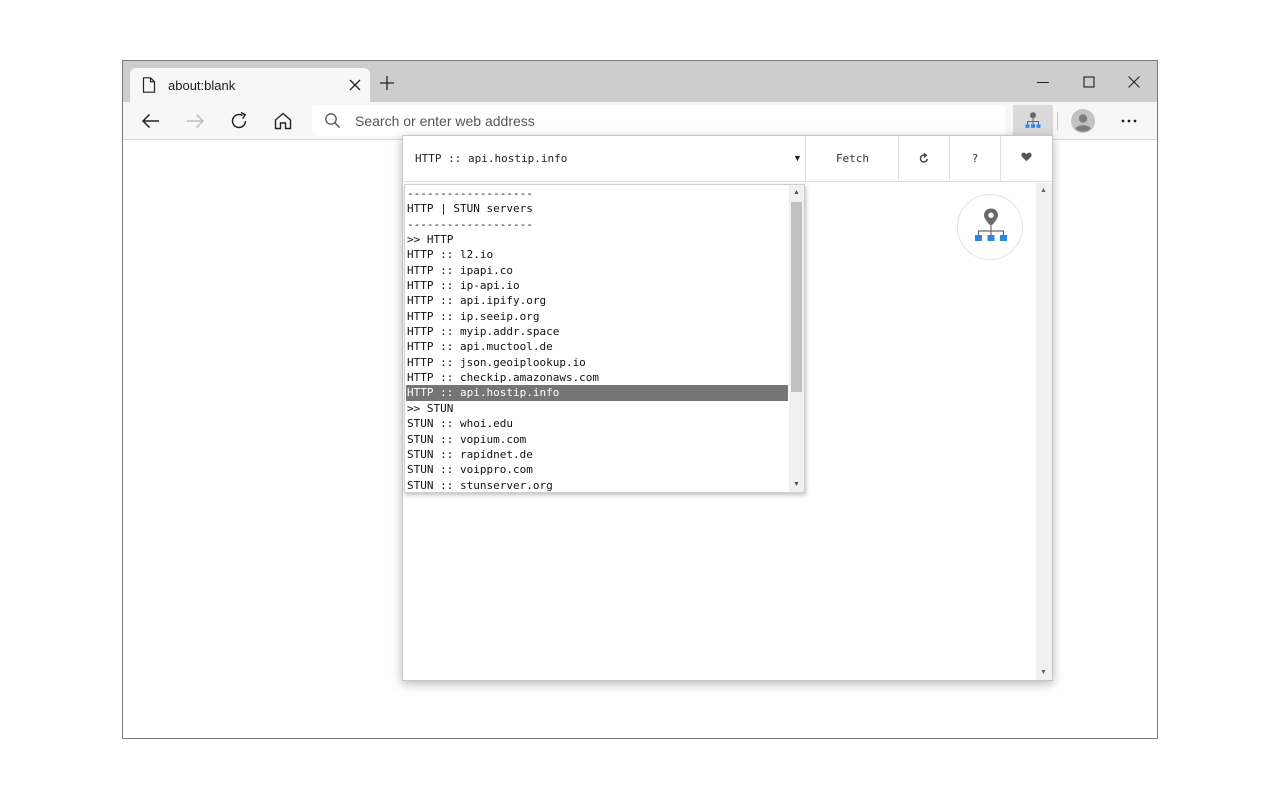 This screenshot has width=1280, height=800. What do you see at coordinates (151, 121) in the screenshot?
I see `back-icon` at bounding box center [151, 121].